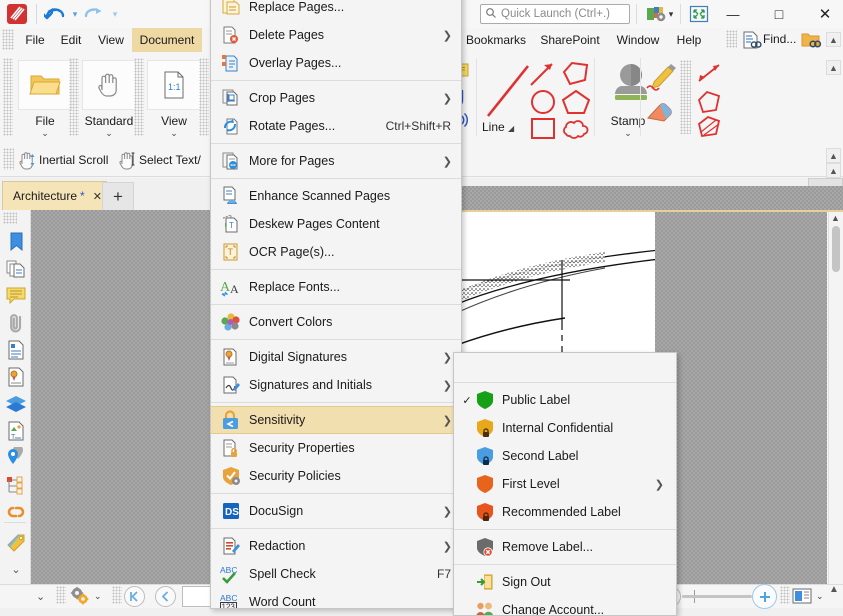 The height and width of the screenshot is (616, 843). What do you see at coordinates (565, 428) in the screenshot?
I see `submenu-item-internal-confidential: Internal Confidential` at bounding box center [565, 428].